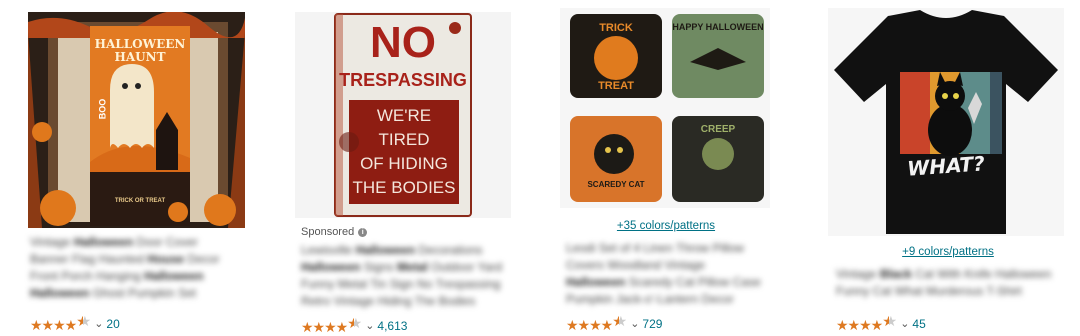  Describe the element at coordinates (136, 120) in the screenshot. I see `product-image-halloween-flag: HALLOWEEN HAUNT BOO TRICK OR TREAT` at that location.